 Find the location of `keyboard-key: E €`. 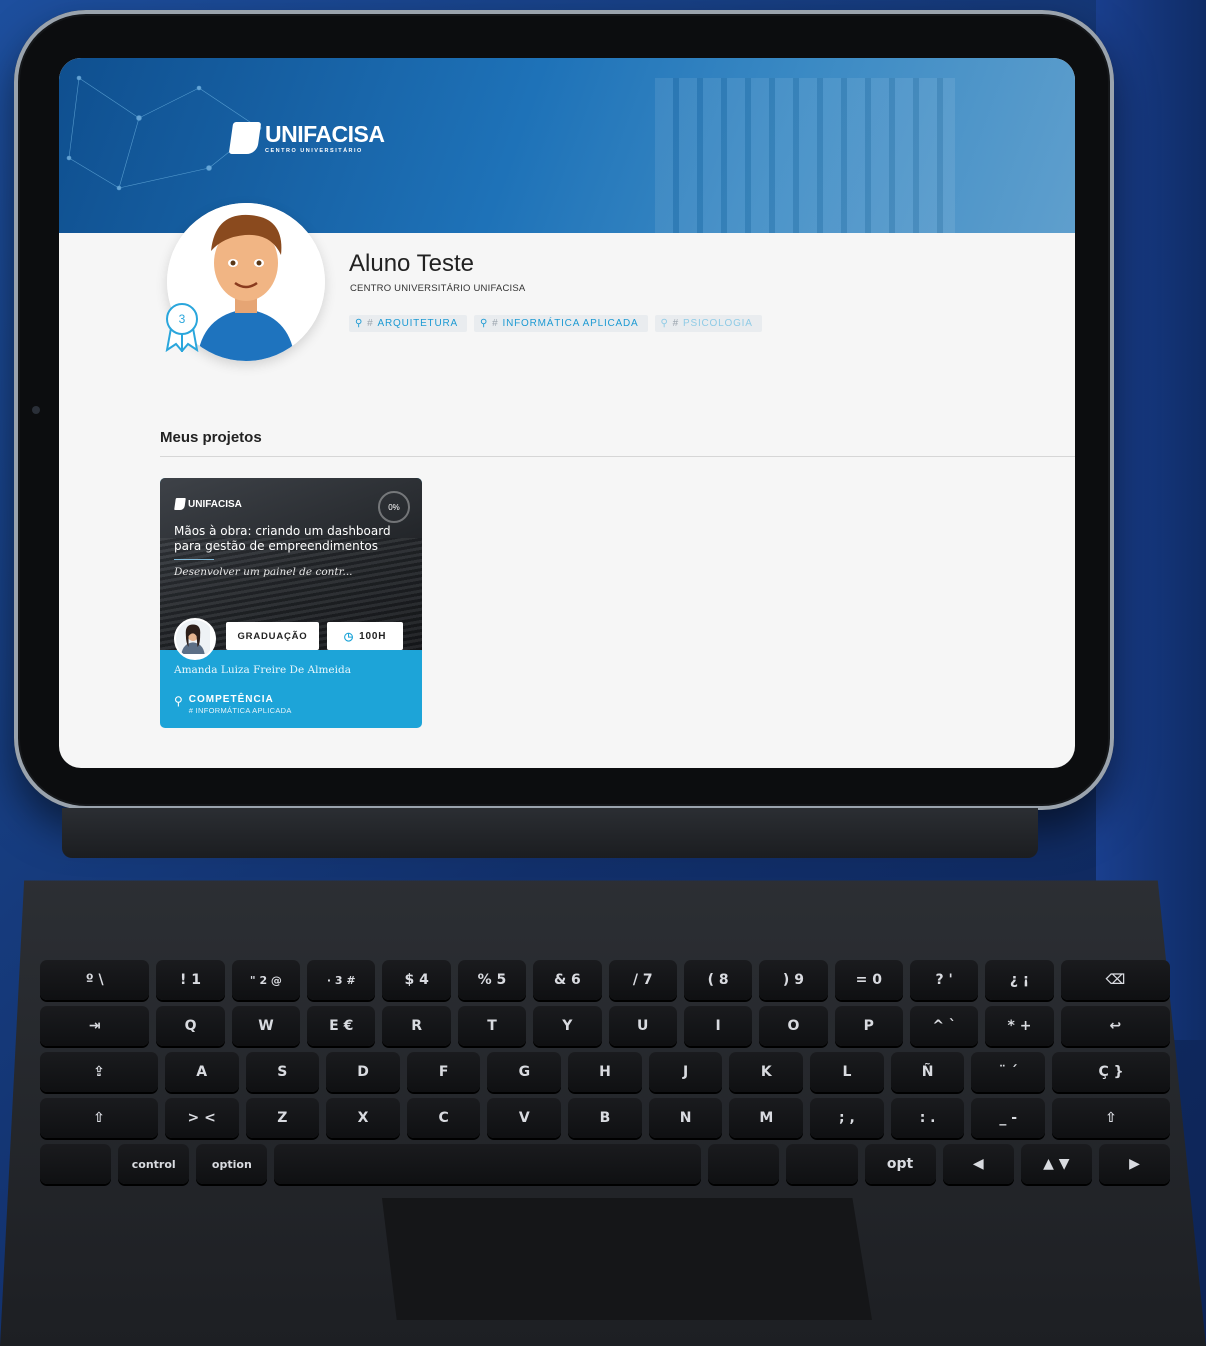

keyboard-key: E € is located at coordinates (341, 1026).